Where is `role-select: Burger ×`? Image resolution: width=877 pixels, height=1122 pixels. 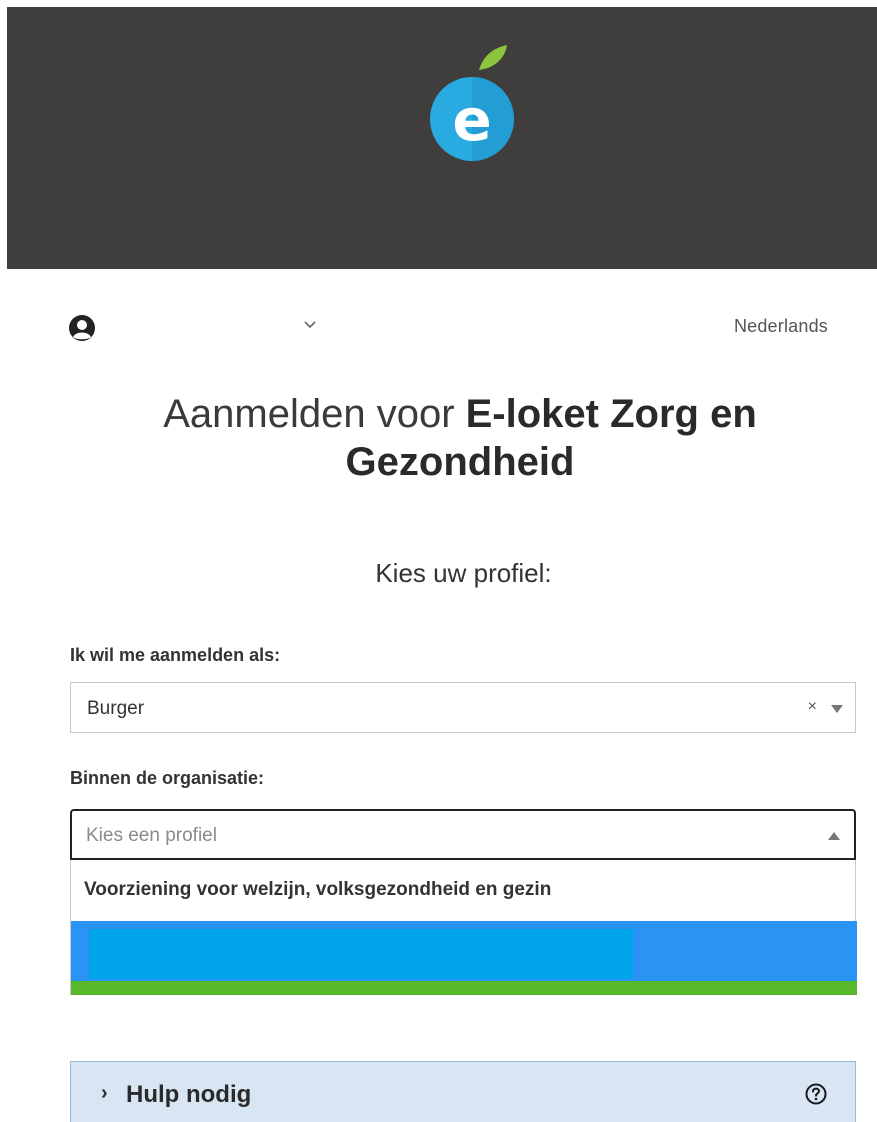 role-select: Burger × is located at coordinates (463, 707).